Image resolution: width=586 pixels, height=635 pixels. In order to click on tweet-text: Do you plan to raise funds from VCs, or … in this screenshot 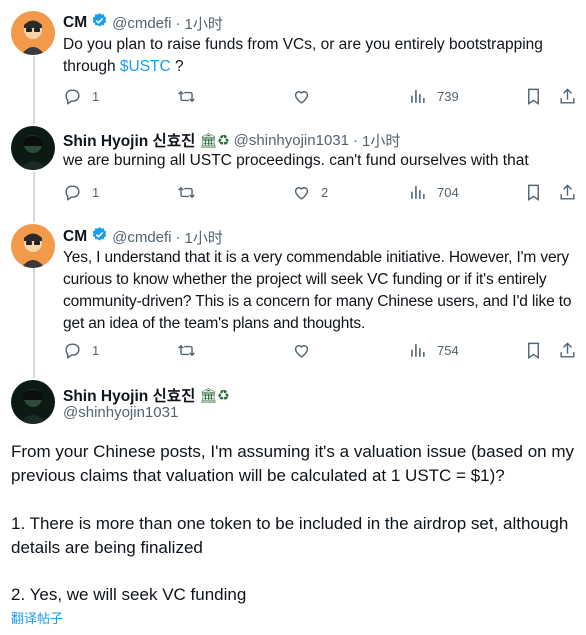, I will do `click(313, 56)`.